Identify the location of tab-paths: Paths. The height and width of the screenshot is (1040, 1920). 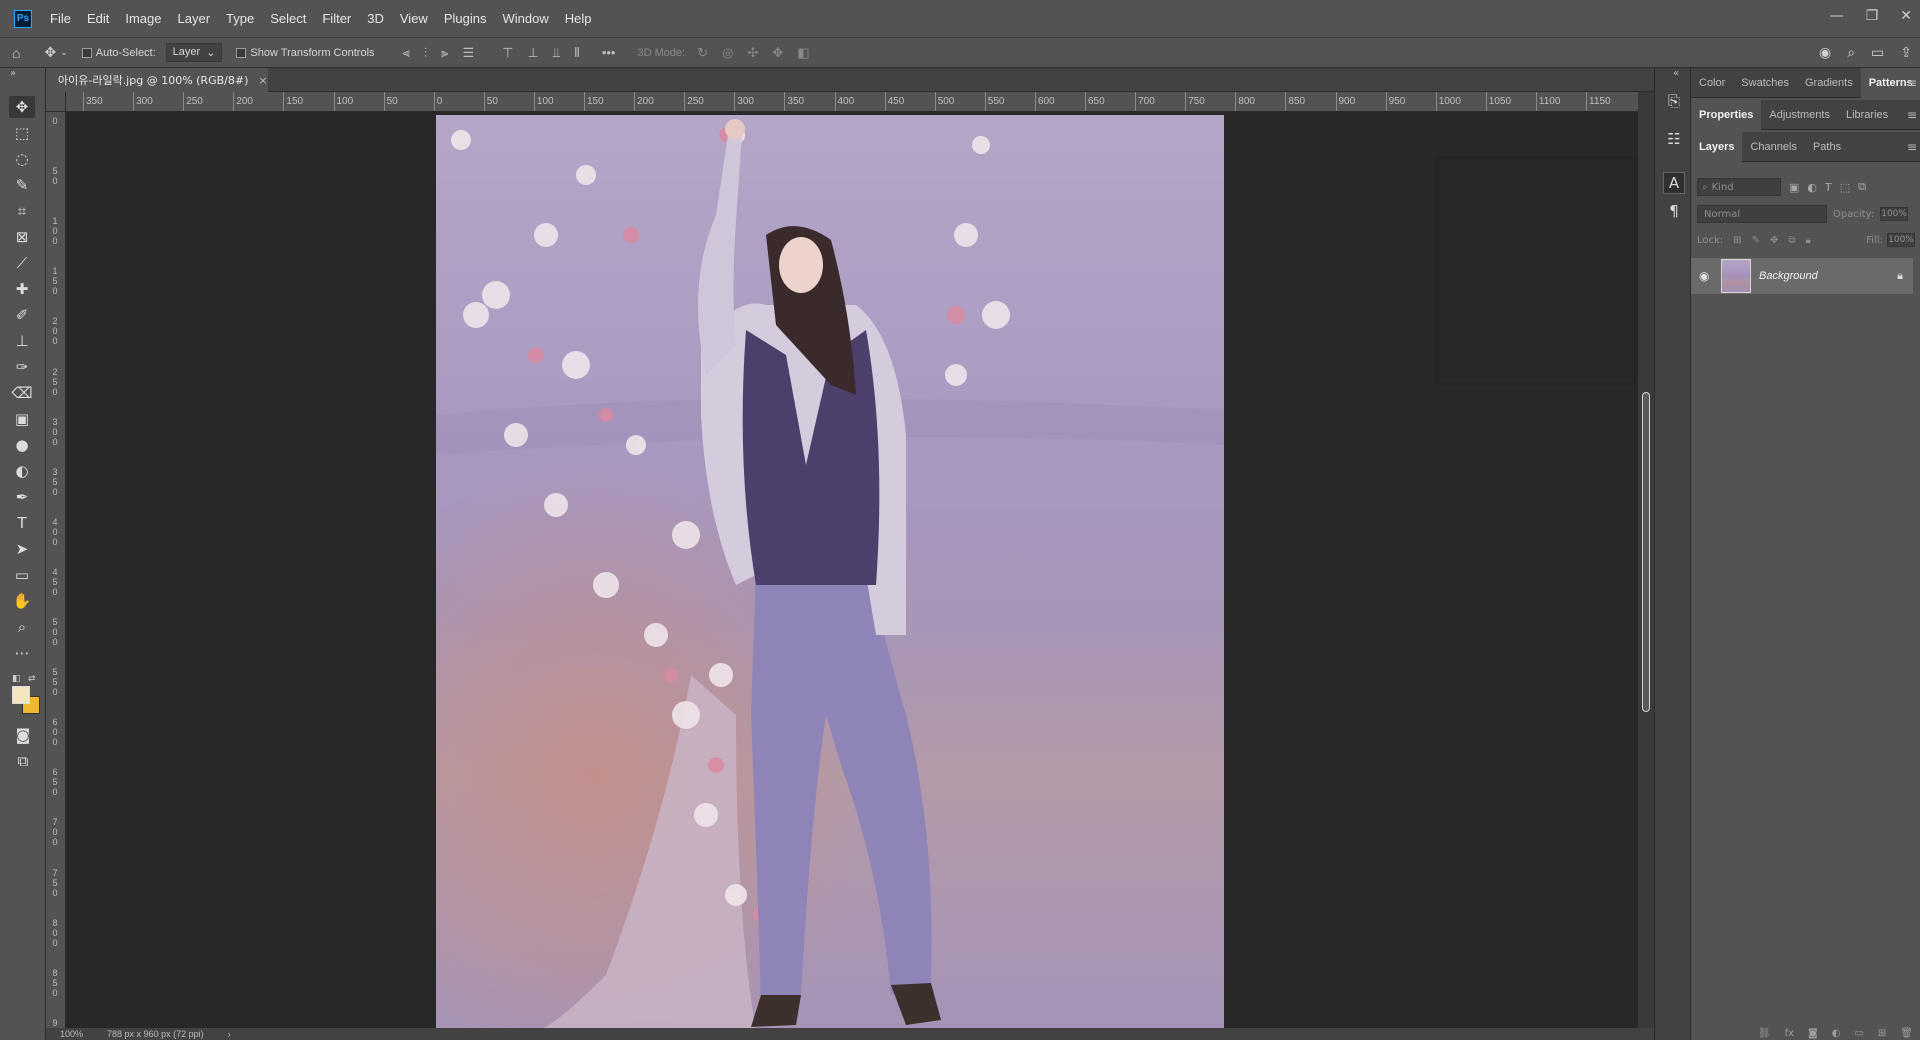
(1827, 147).